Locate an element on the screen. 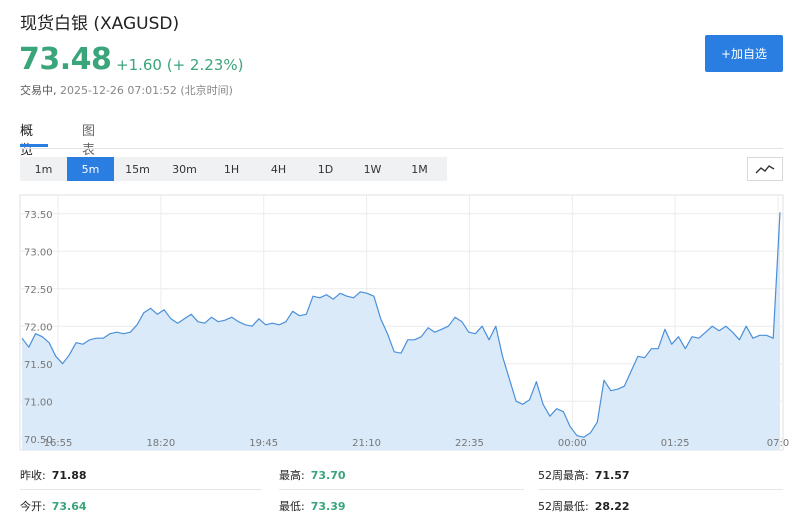  stat-open: 今开: 73.64 is located at coordinates (53, 506).